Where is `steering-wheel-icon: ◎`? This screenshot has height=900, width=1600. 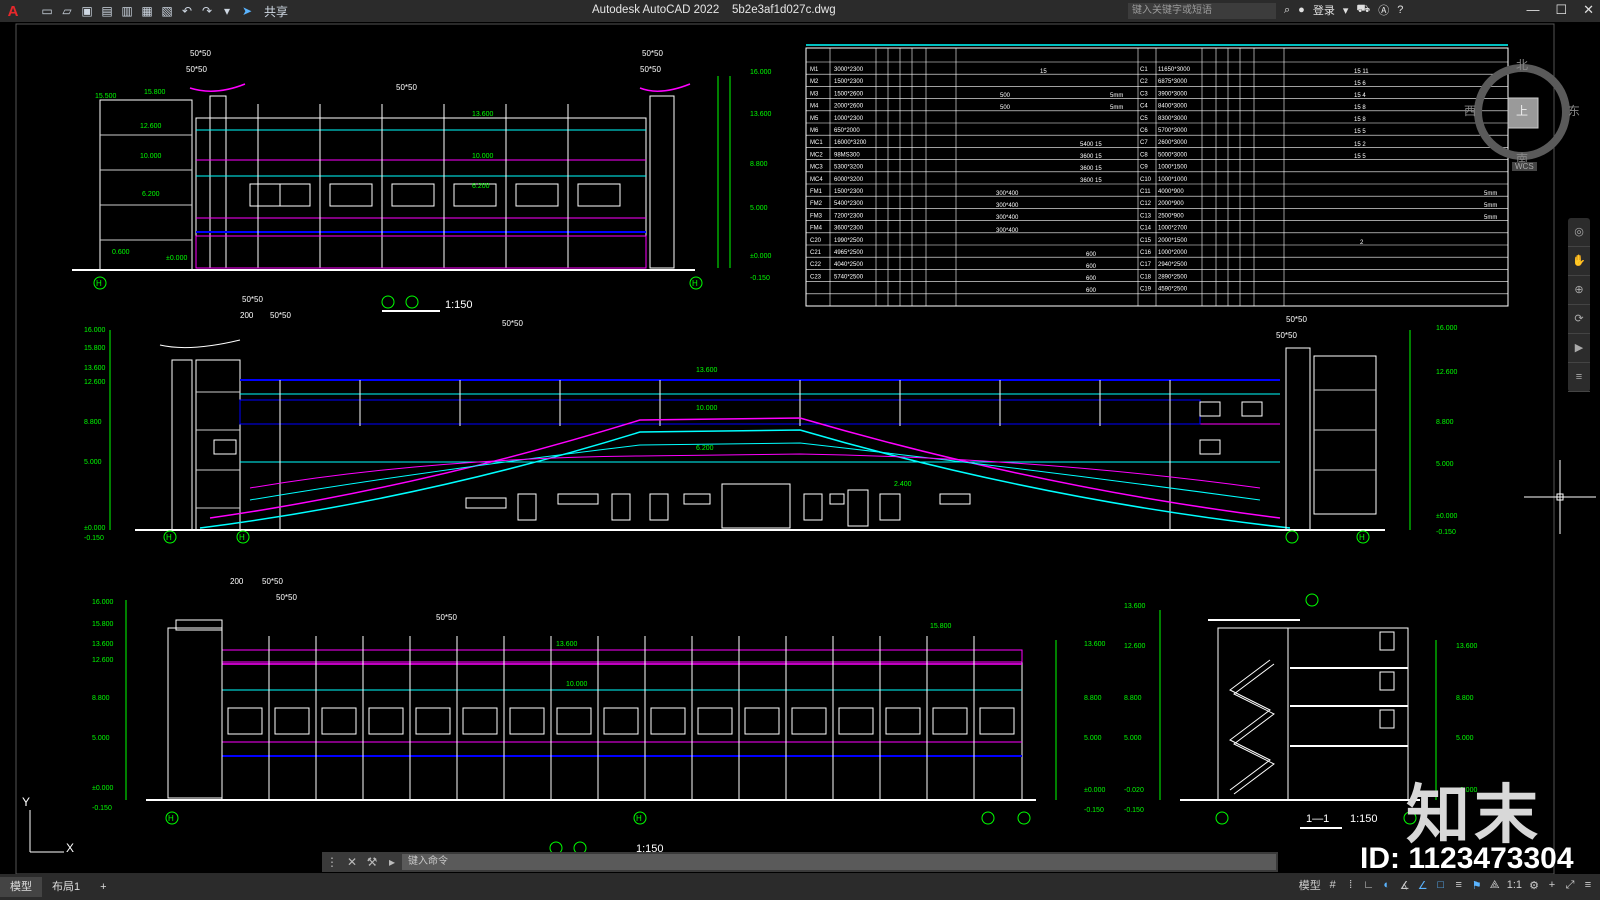
steering-wheel-icon: ◎ is located at coordinates (1579, 232).